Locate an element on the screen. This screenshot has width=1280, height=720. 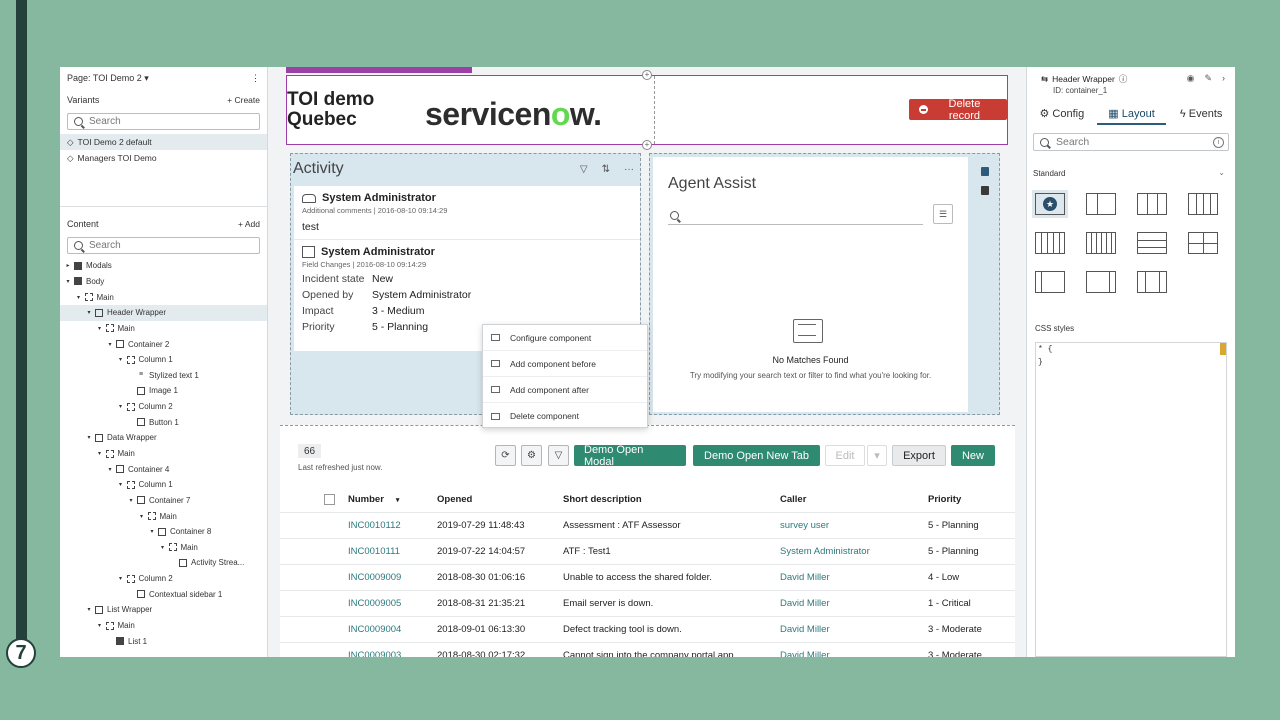
add-below-handle: + is located at coordinates (647, 145).